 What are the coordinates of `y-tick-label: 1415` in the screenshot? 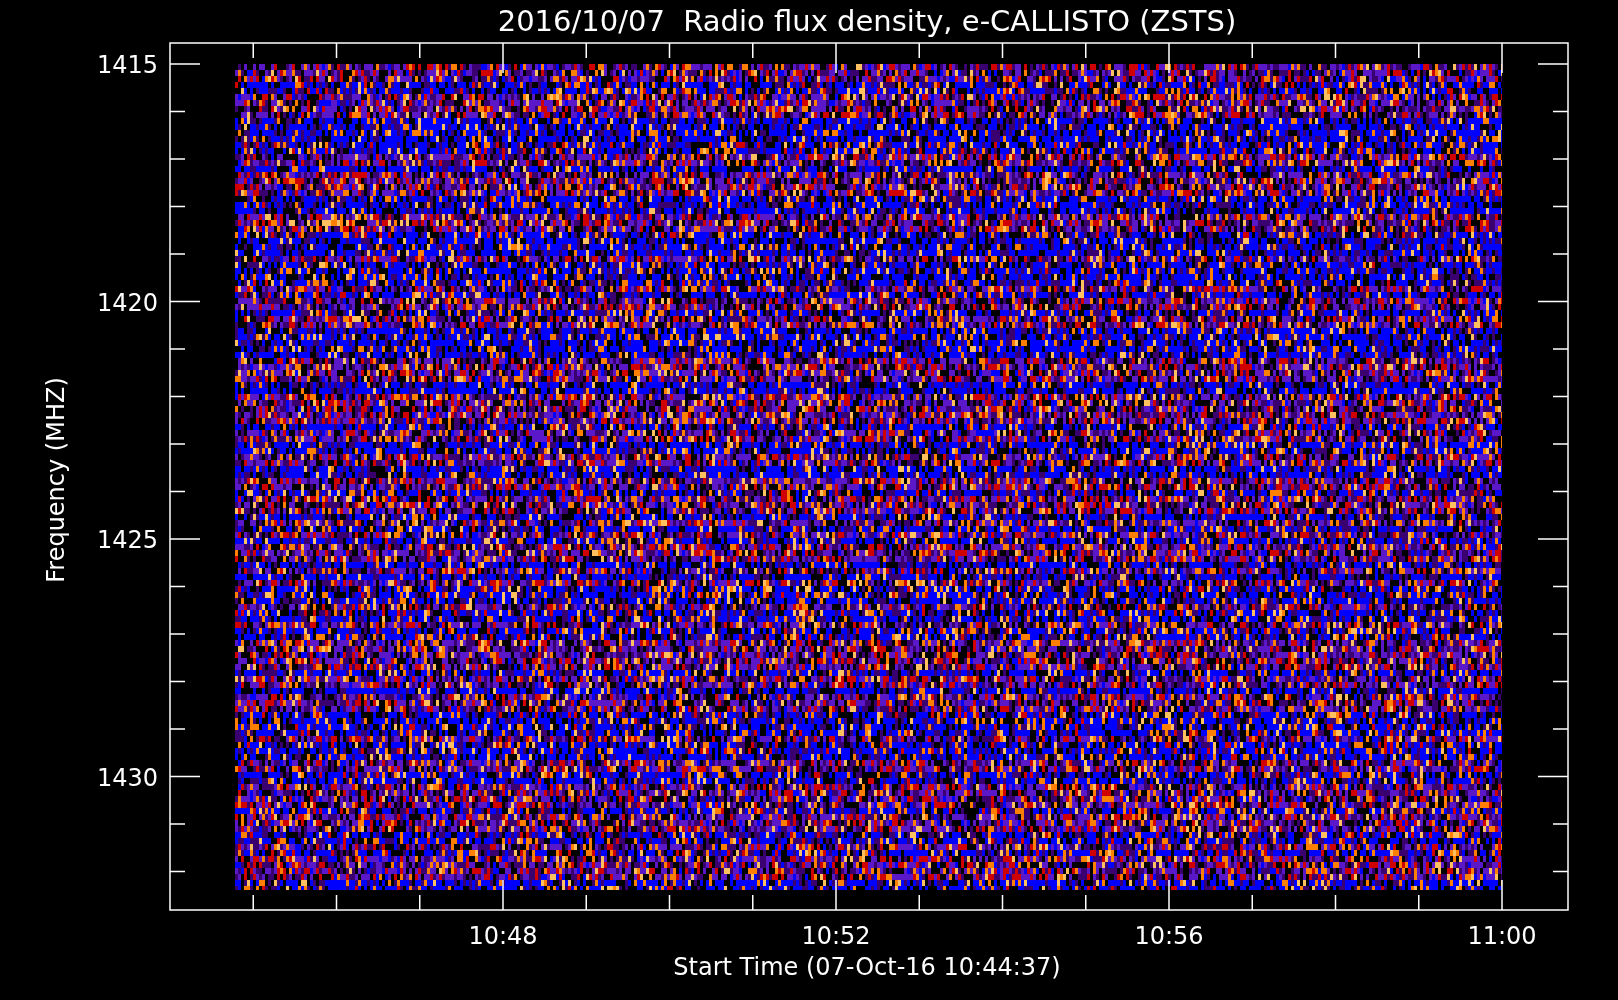 It's located at (127, 65).